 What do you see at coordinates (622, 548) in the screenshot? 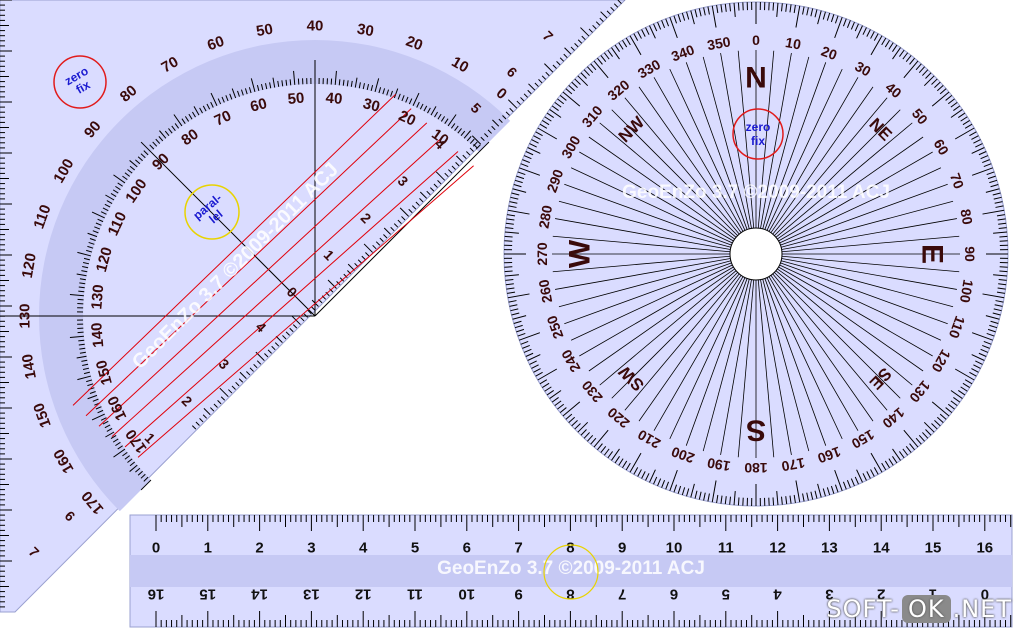
I see `ruler-top-label: 9` at bounding box center [622, 548].